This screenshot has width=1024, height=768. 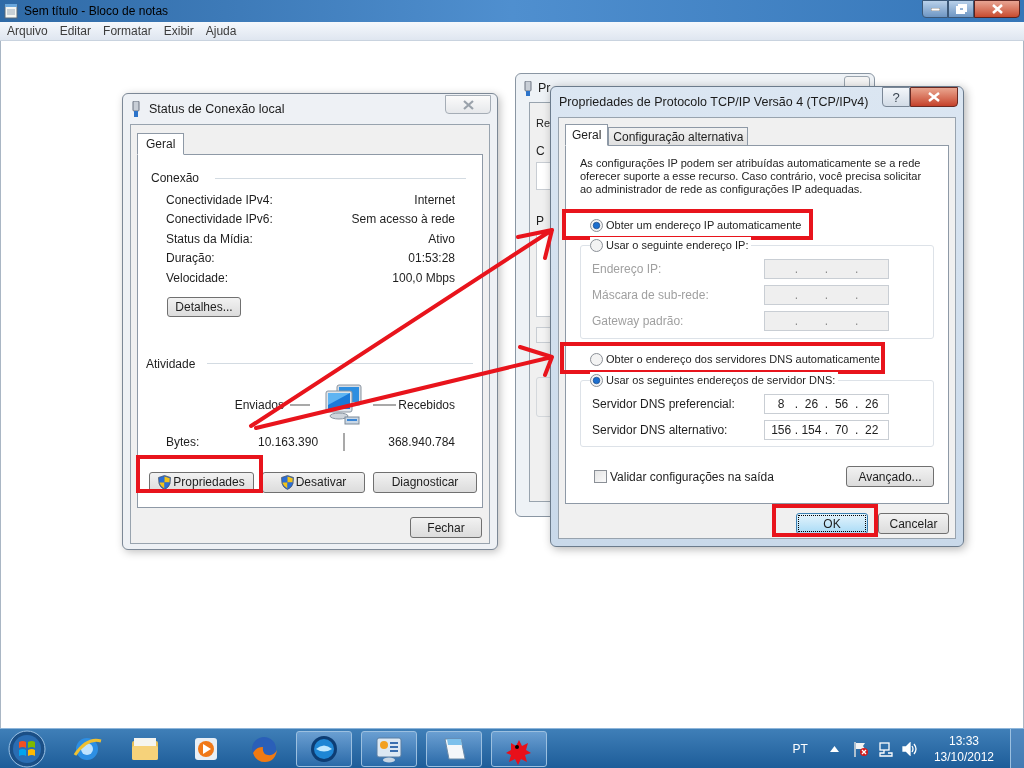 What do you see at coordinates (289, 442) in the screenshot?
I see `field-value: 10.163.390` at bounding box center [289, 442].